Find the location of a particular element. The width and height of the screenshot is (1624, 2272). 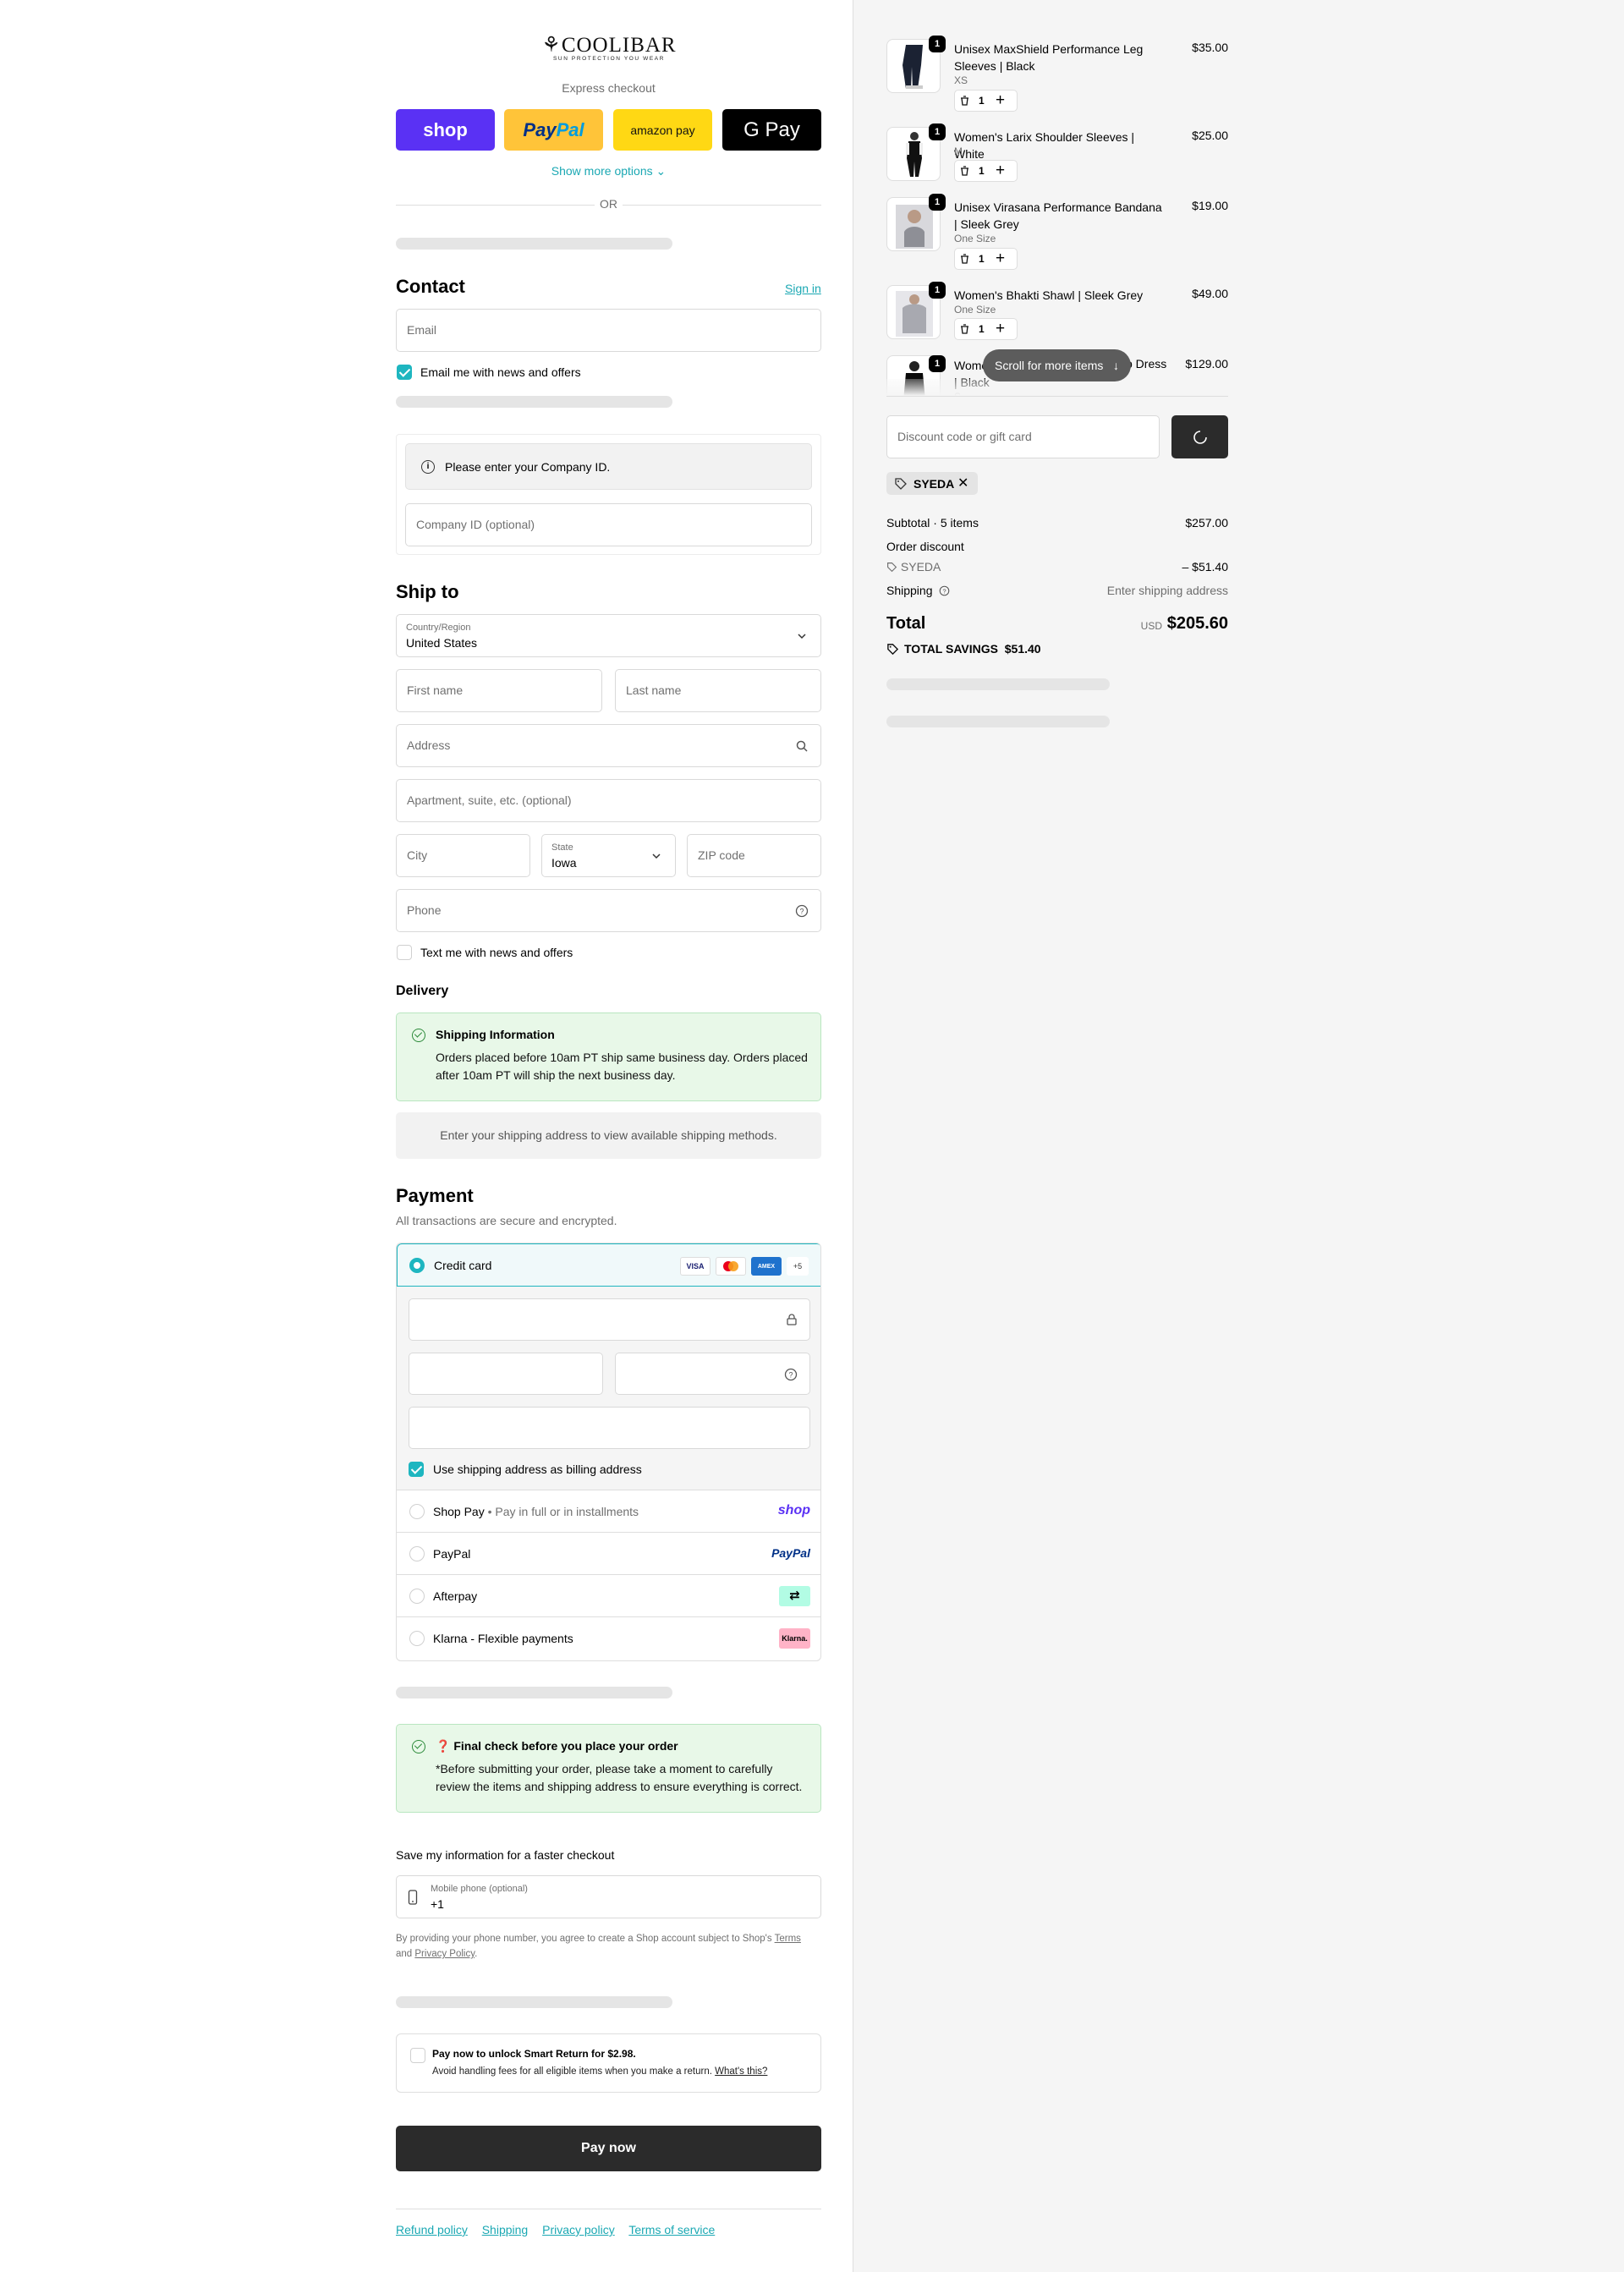

brand-logo: ⚘COOLIBAR SUN PROTECTION YOU WEAR is located at coordinates (609, 49).